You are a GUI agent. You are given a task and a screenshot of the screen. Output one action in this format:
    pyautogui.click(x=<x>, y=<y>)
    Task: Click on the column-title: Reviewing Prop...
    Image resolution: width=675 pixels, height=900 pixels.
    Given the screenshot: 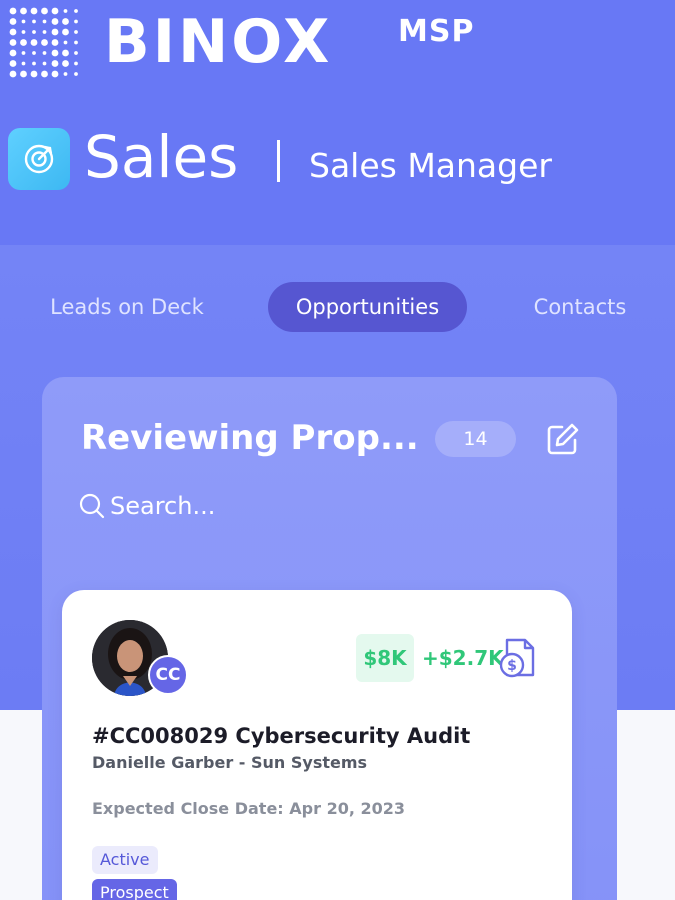 What is the action you would take?
    pyautogui.click(x=250, y=438)
    